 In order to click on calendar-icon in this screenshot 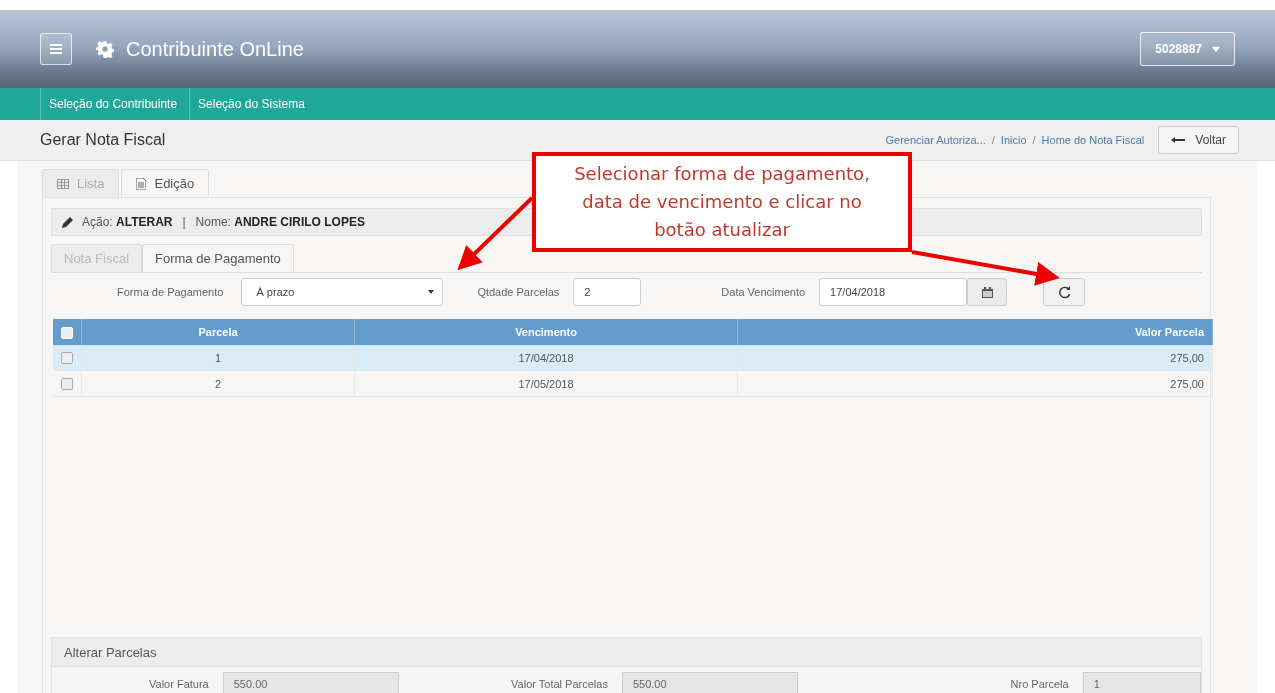, I will do `click(987, 292)`.